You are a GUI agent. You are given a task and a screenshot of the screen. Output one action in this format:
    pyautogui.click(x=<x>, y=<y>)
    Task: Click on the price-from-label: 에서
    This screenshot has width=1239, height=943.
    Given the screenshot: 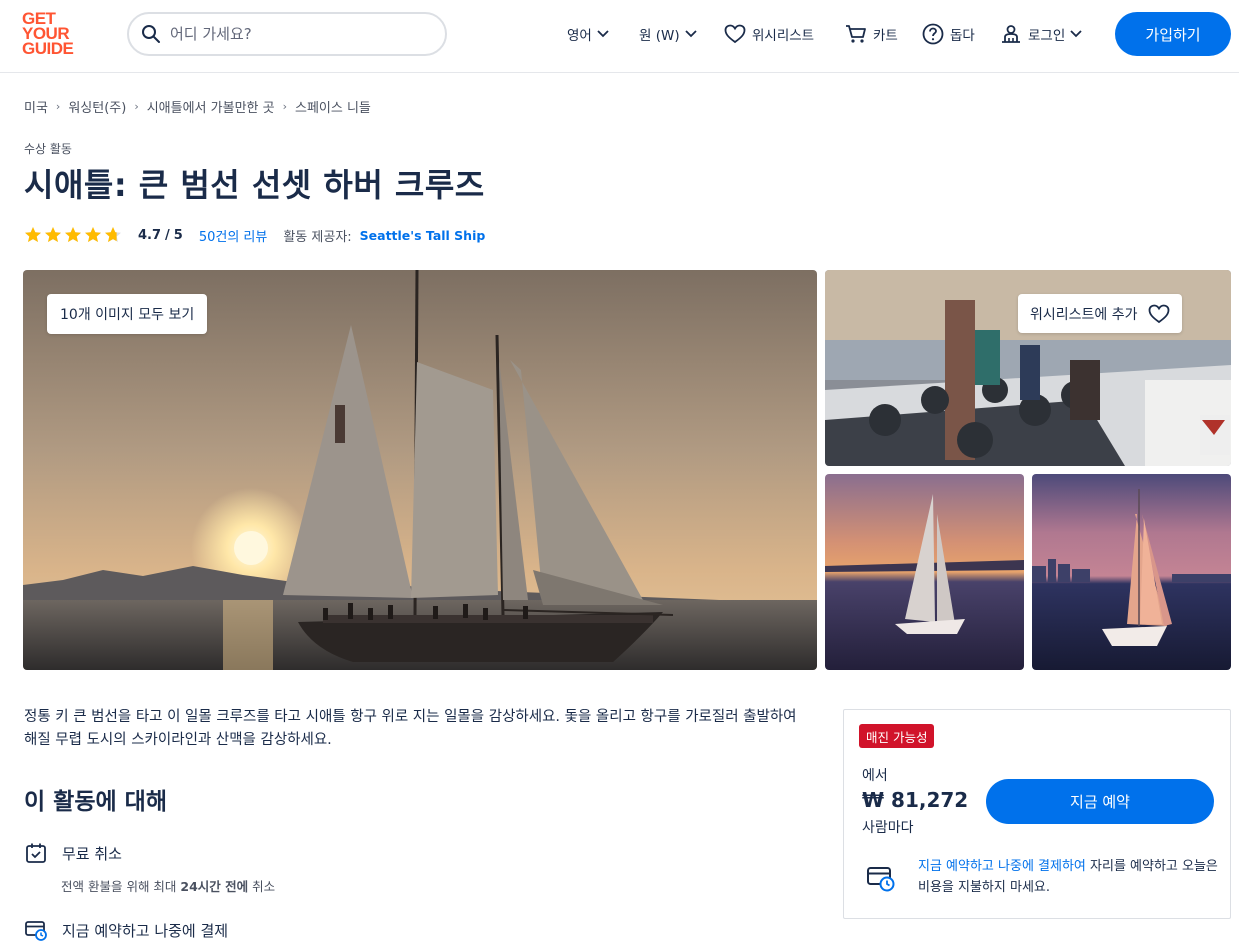 What is the action you would take?
    pyautogui.click(x=875, y=776)
    